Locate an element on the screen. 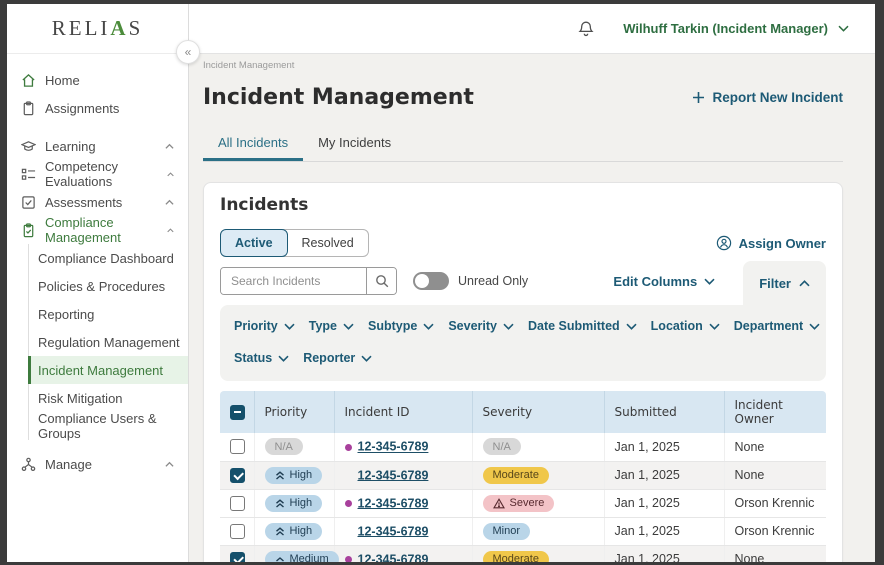  filter-label: Date Submitted is located at coordinates (573, 326).